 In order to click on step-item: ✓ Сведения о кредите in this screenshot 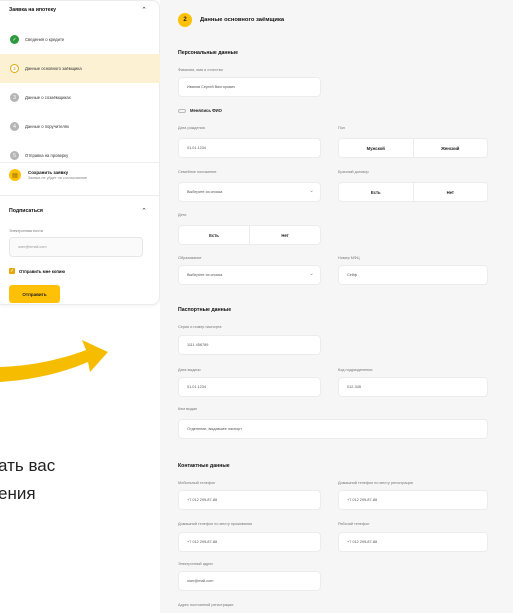, I will do `click(80, 39)`.